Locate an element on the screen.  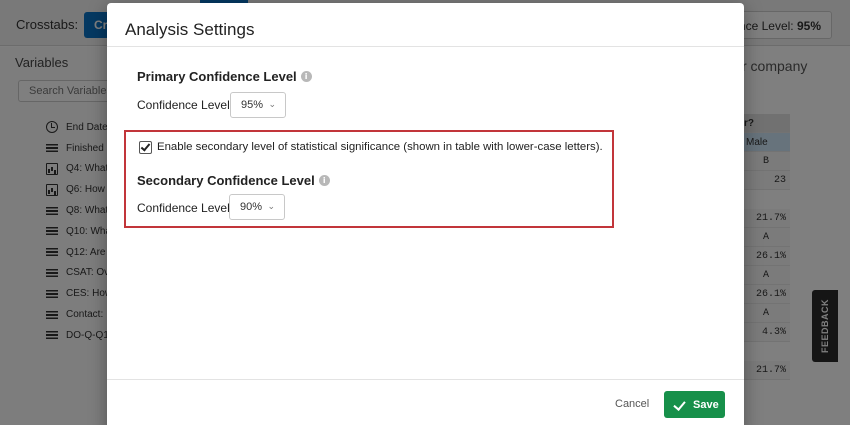
primary-confidence-select: 95% ⌄ is located at coordinates (258, 105).